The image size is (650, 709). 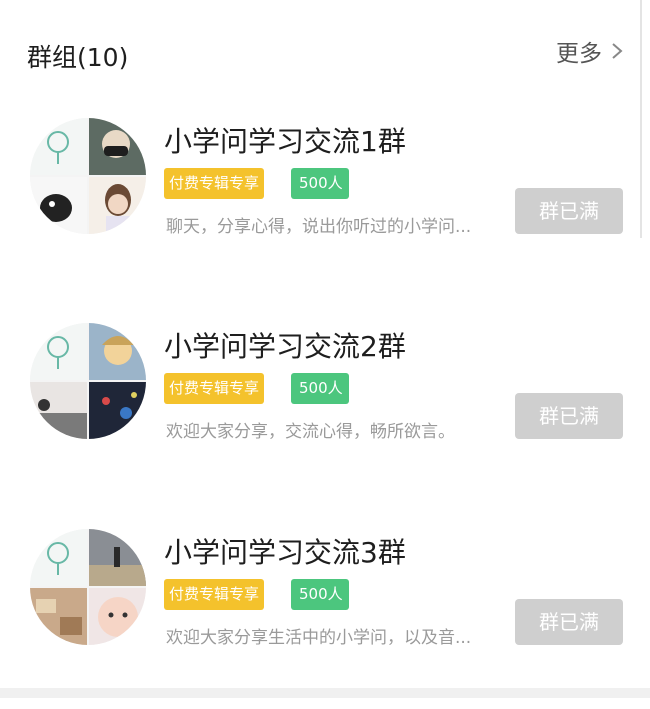 What do you see at coordinates (285, 141) in the screenshot?
I see `group-name: 小学问学习交流1群` at bounding box center [285, 141].